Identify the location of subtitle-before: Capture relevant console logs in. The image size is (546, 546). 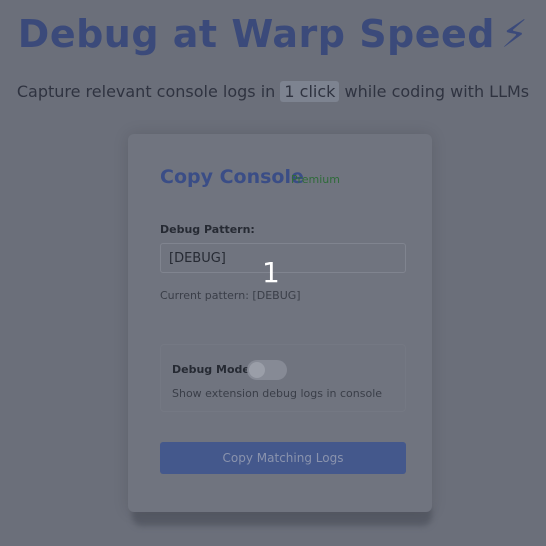
(146, 91).